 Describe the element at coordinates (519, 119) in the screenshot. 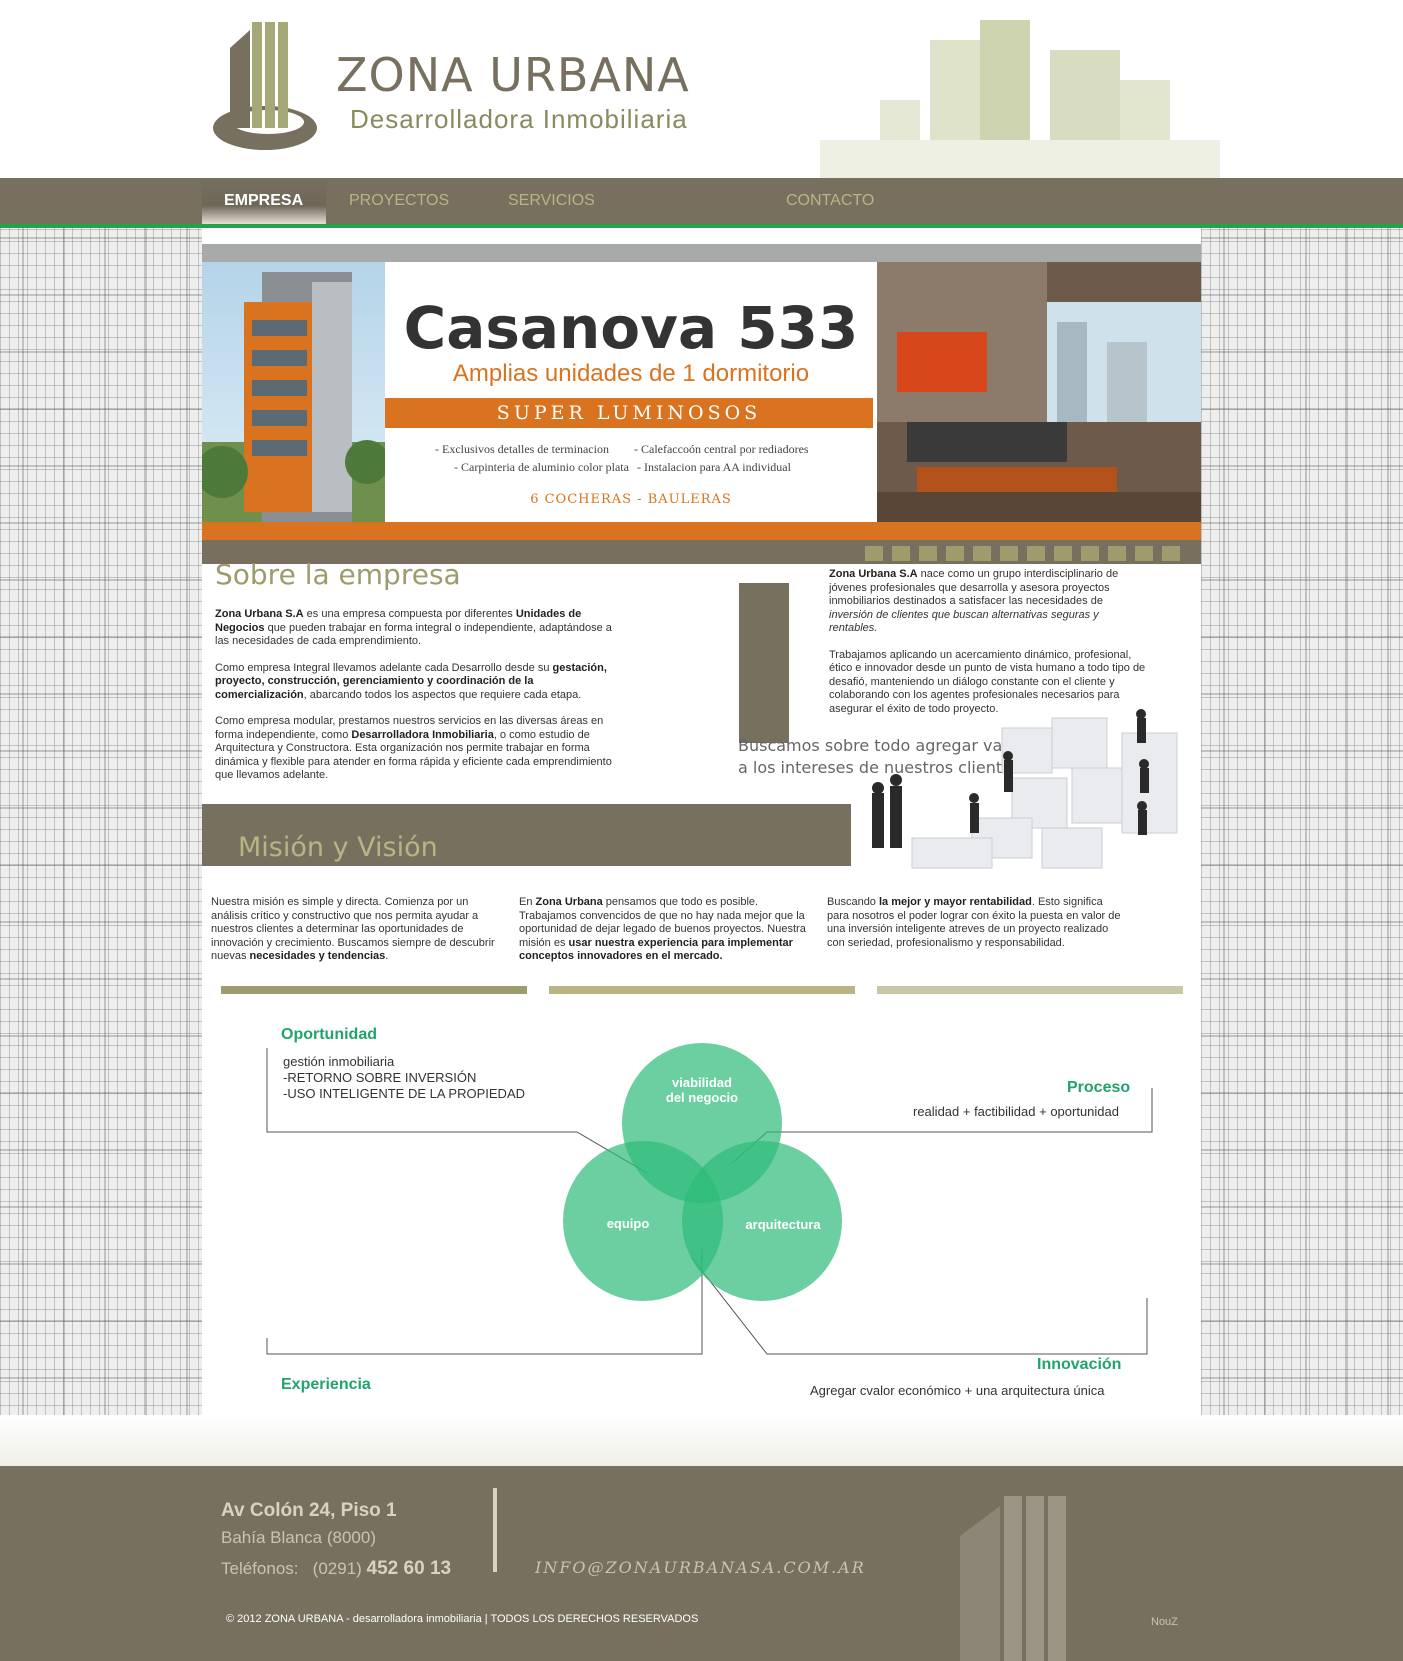

I see `logo-tagline: Desarrolladora Inmobiliaria` at that location.